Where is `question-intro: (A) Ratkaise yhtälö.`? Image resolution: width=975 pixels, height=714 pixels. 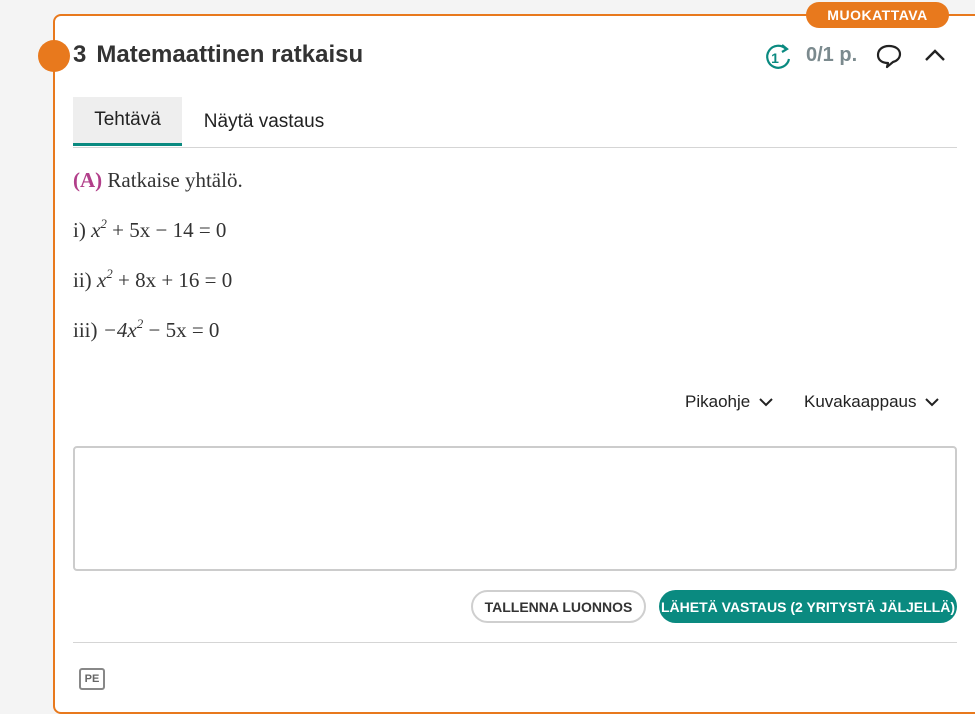 question-intro: (A) Ratkaise yhtälö. is located at coordinates (158, 180).